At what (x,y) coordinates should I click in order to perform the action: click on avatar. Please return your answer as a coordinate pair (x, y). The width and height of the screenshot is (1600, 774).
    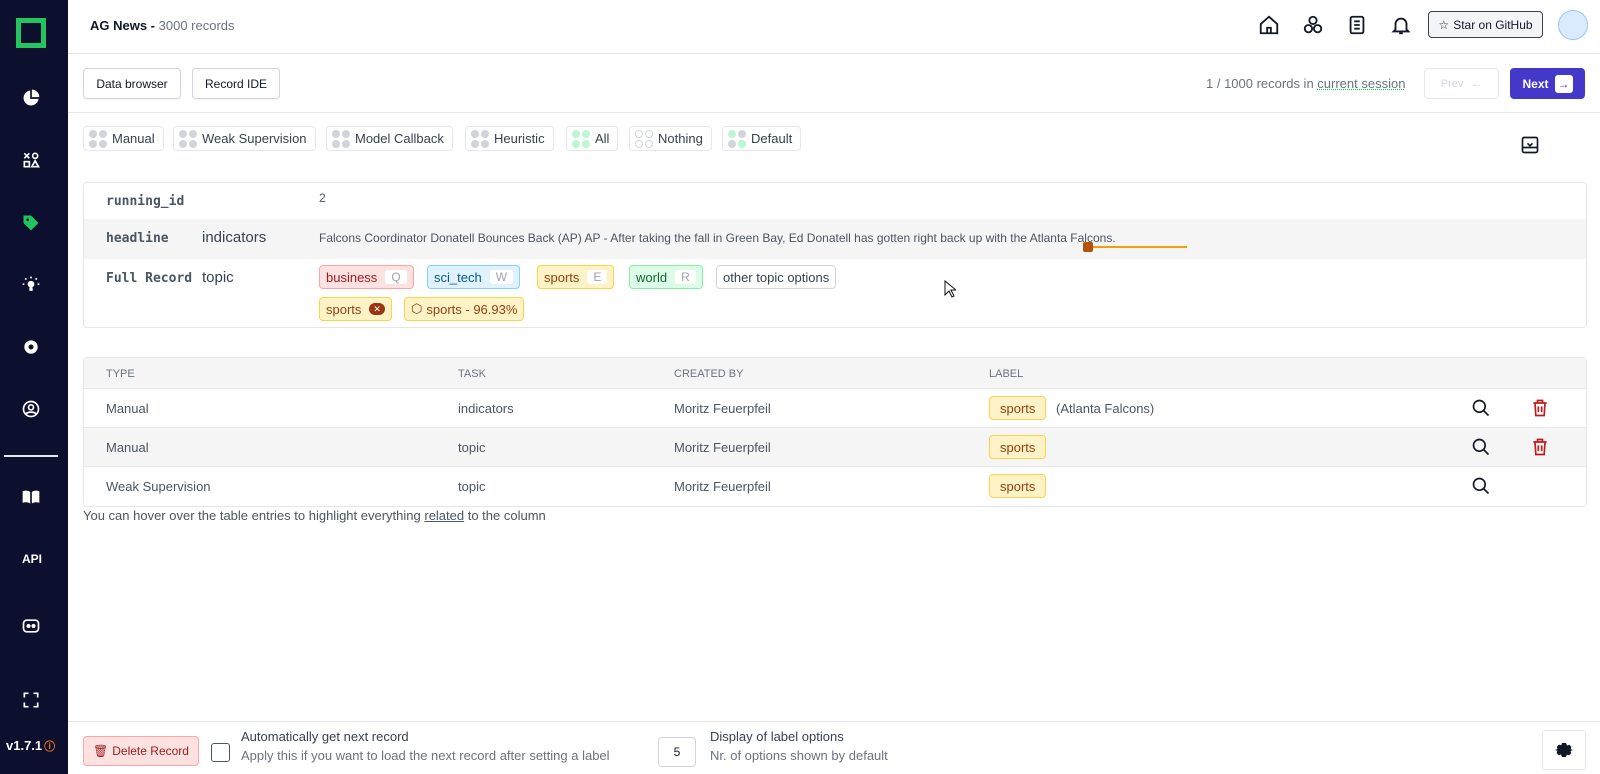
    Looking at the image, I should click on (1573, 25).